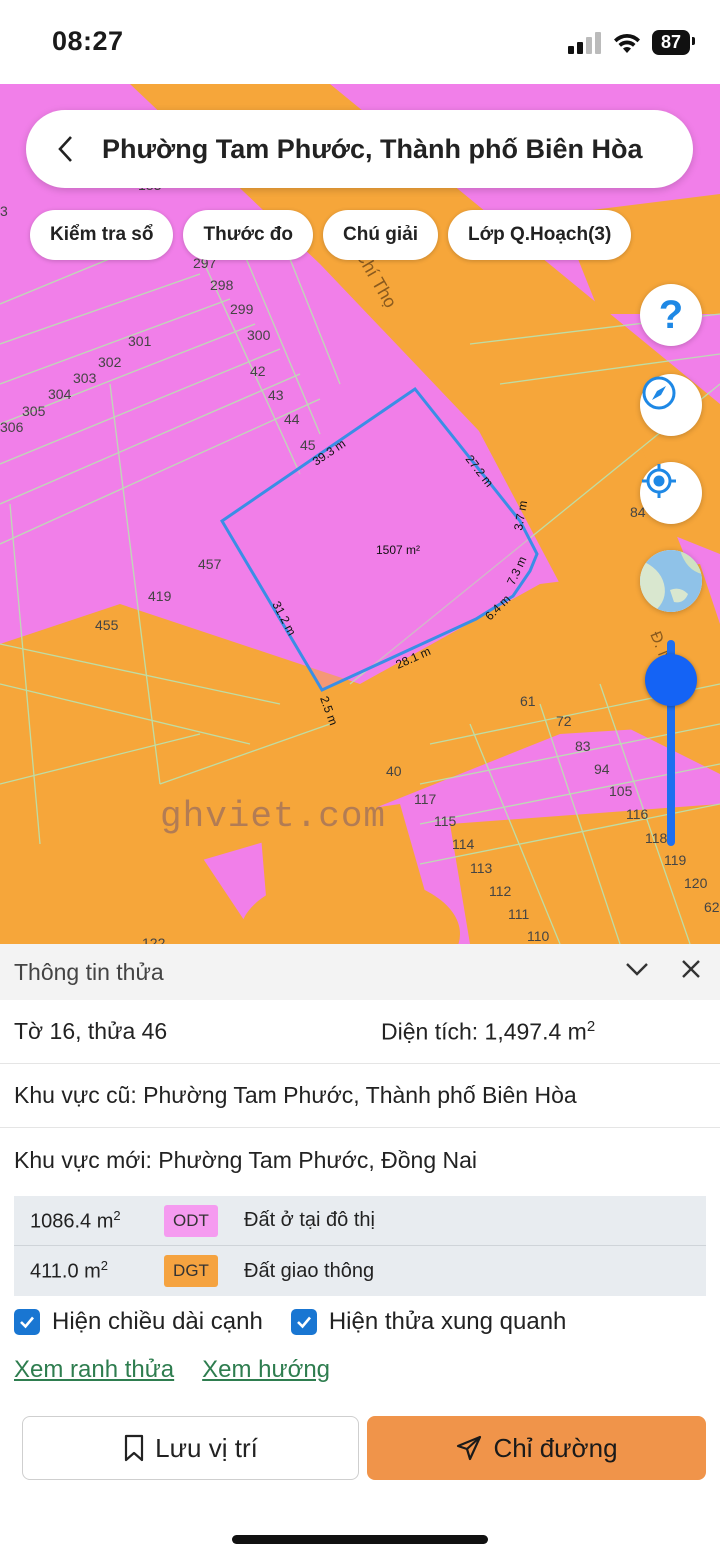  I want to click on lot-number: 105, so click(621, 791).